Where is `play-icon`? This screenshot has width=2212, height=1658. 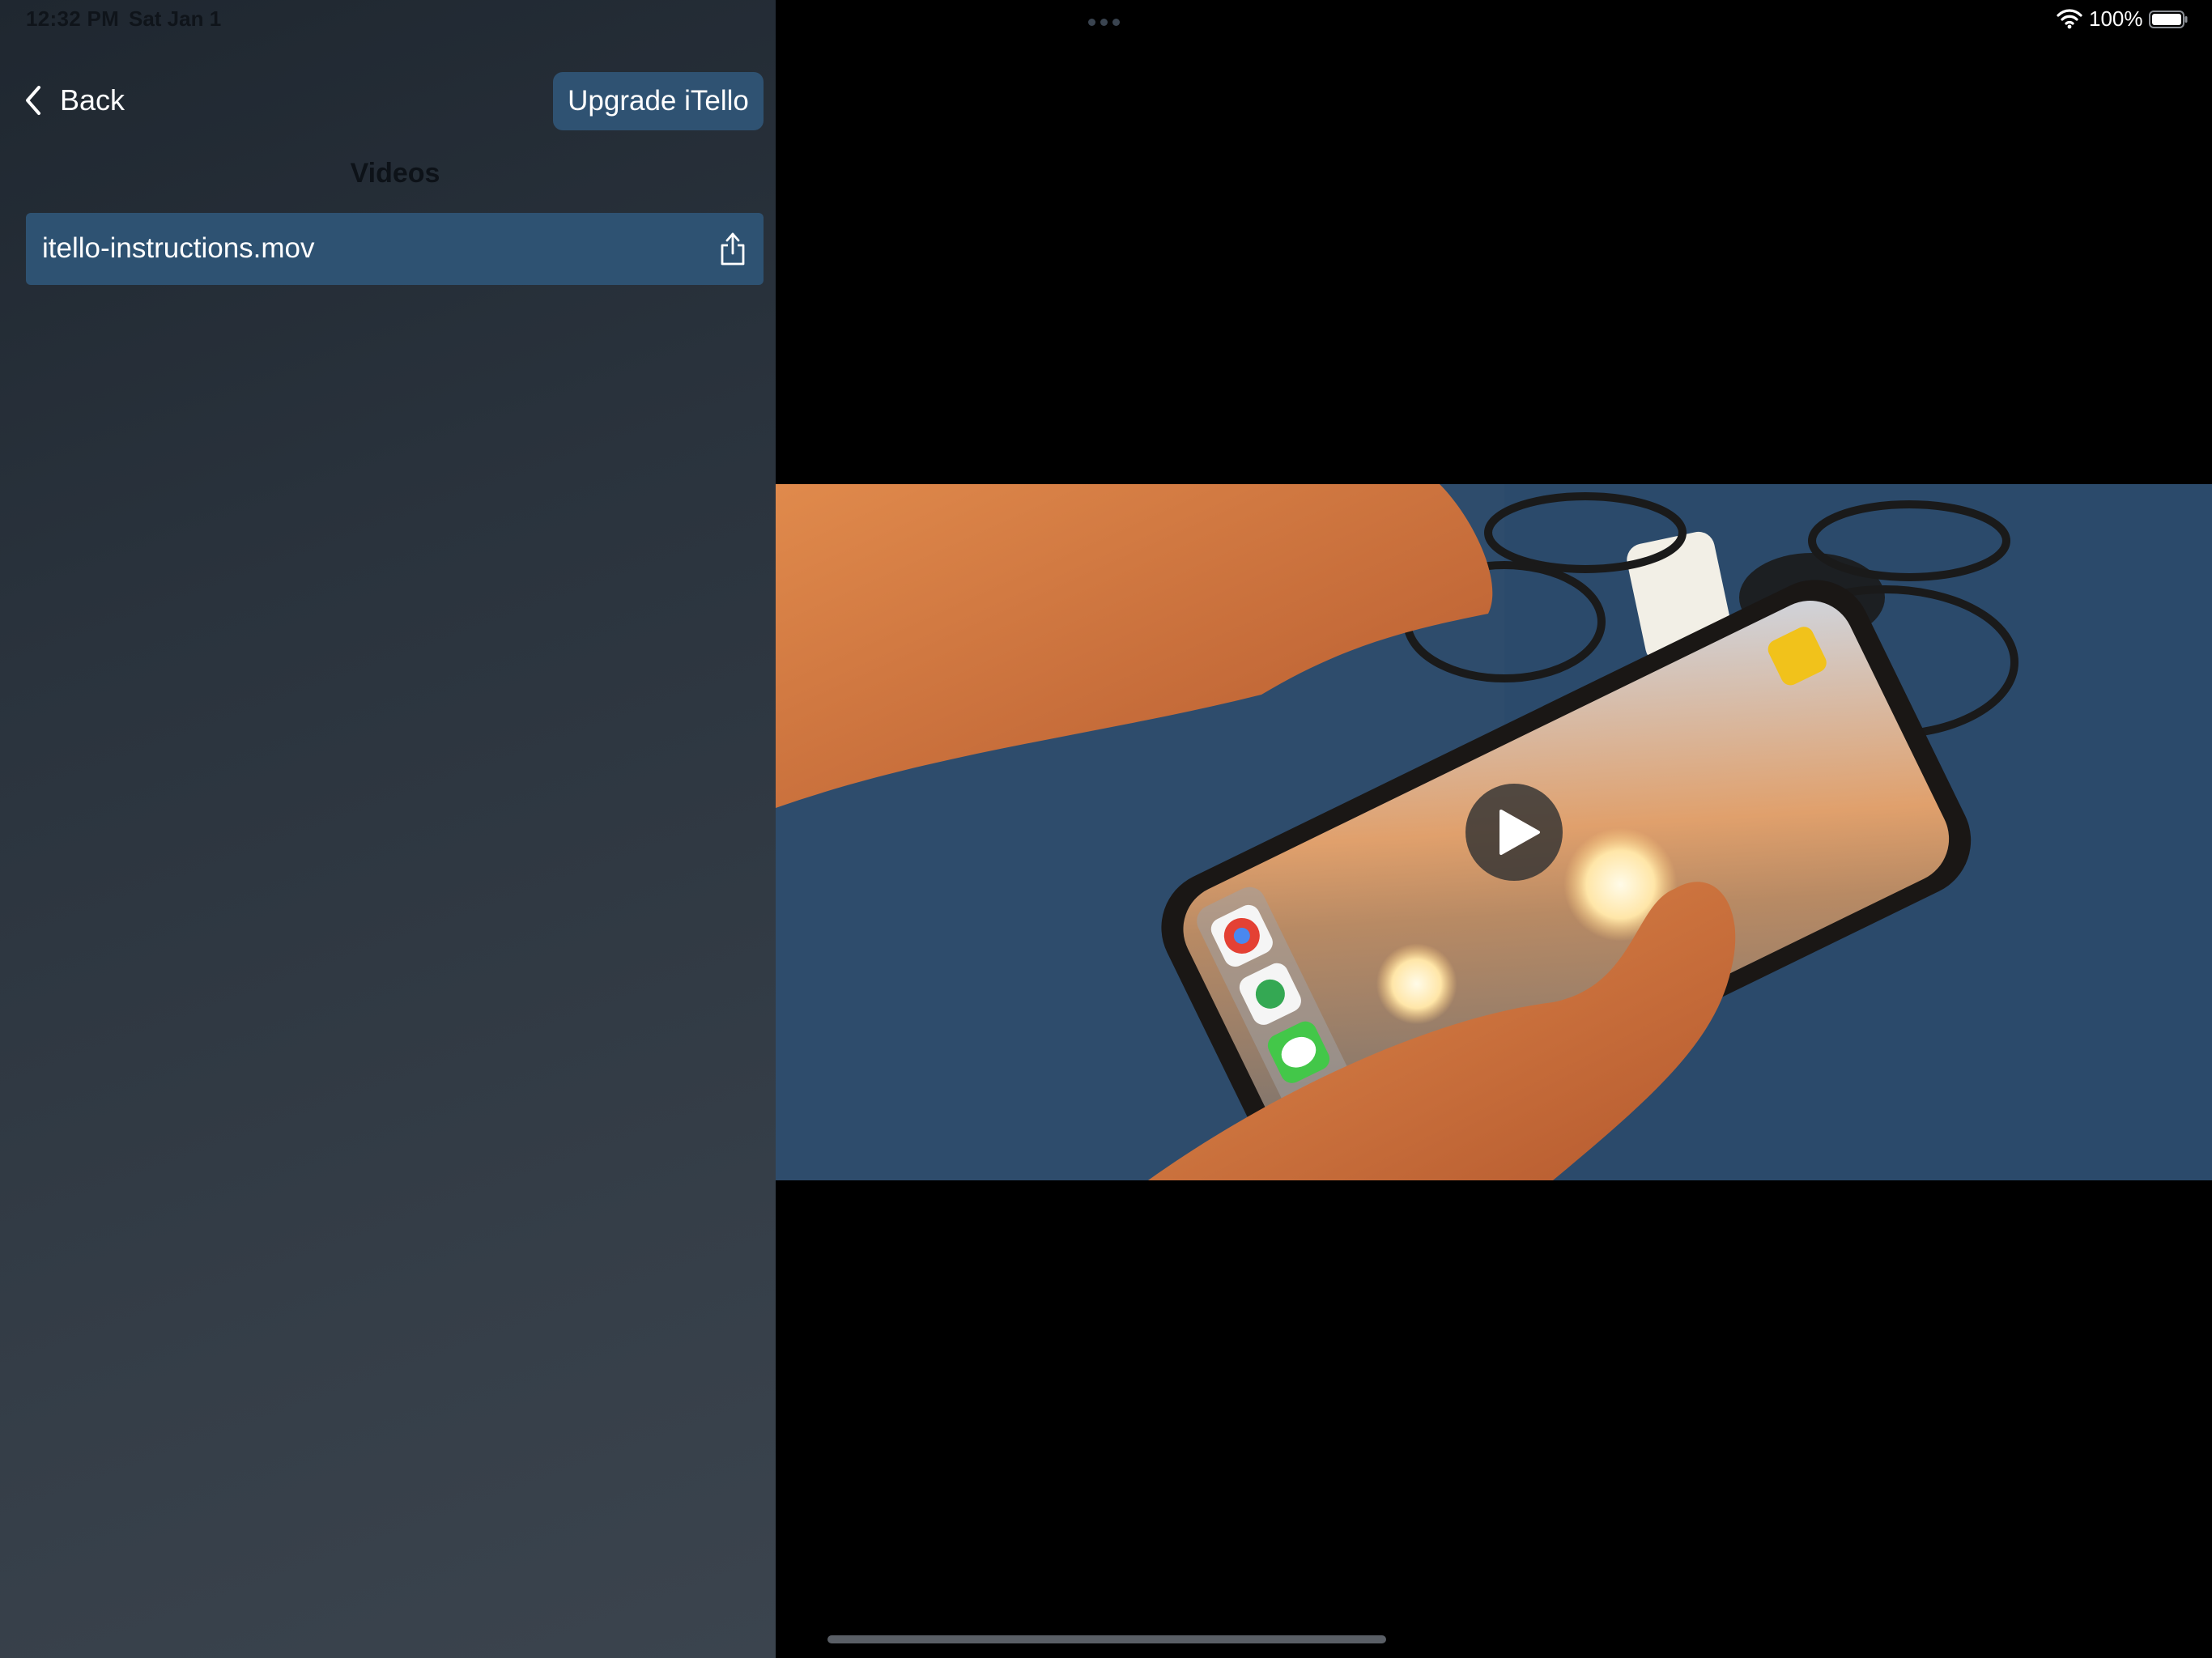 play-icon is located at coordinates (1520, 832).